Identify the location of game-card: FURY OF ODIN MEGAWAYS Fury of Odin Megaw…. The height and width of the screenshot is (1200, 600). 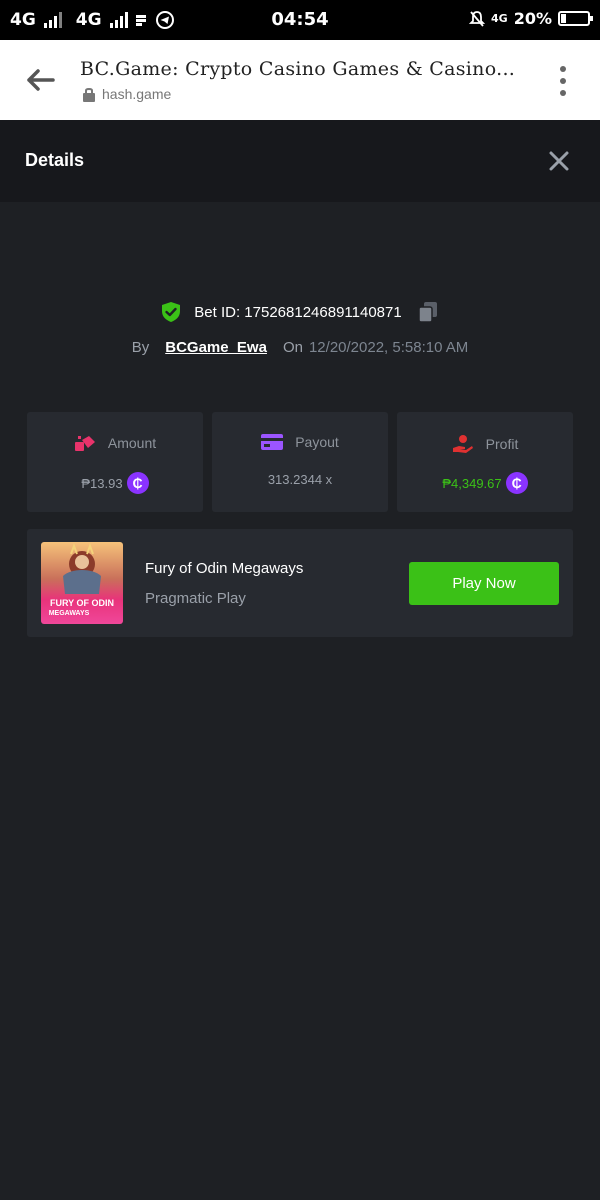
(300, 583).